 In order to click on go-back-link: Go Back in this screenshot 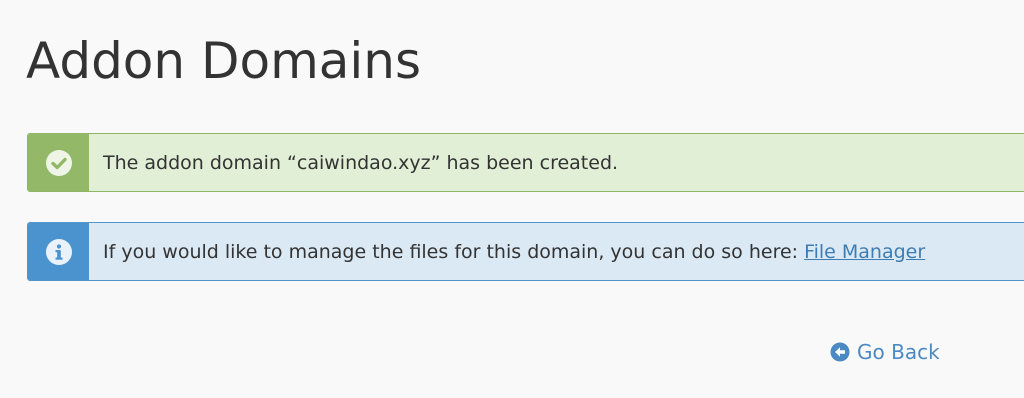, I will do `click(885, 352)`.